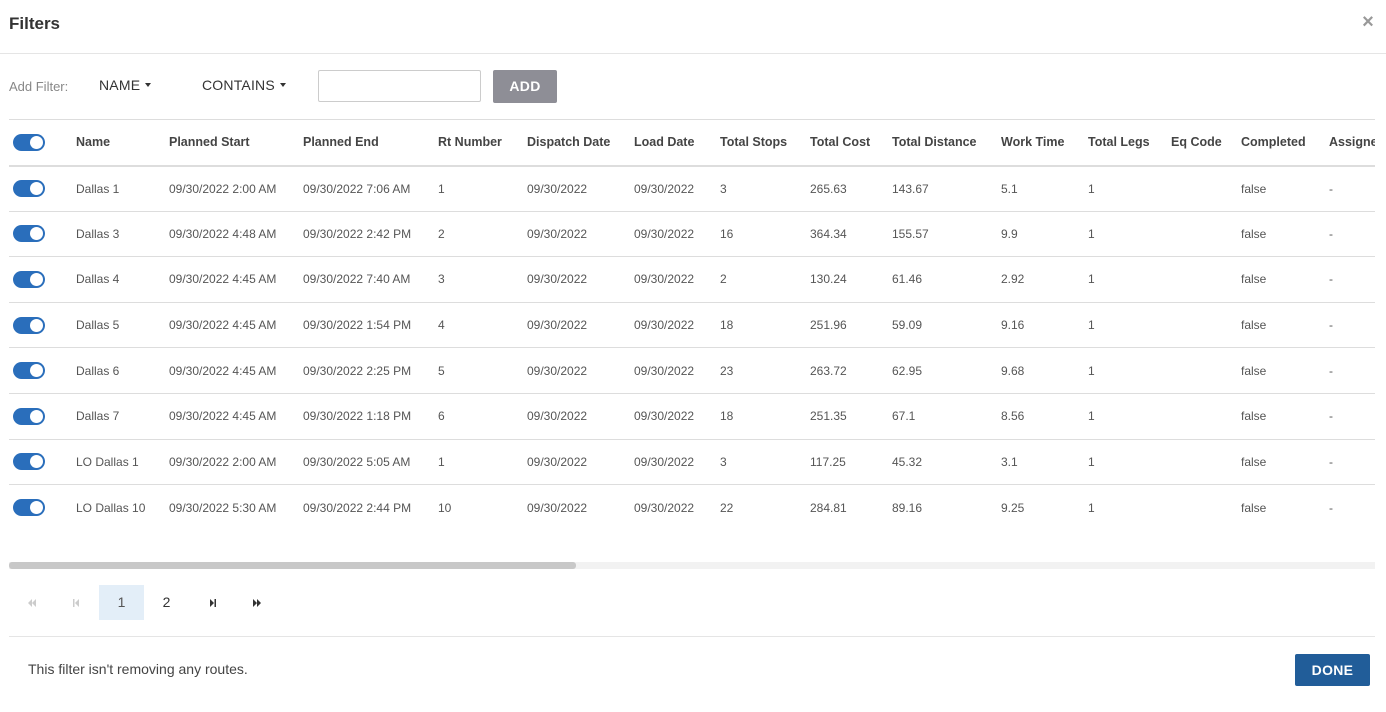  I want to click on column-header: Load Date, so click(677, 143).